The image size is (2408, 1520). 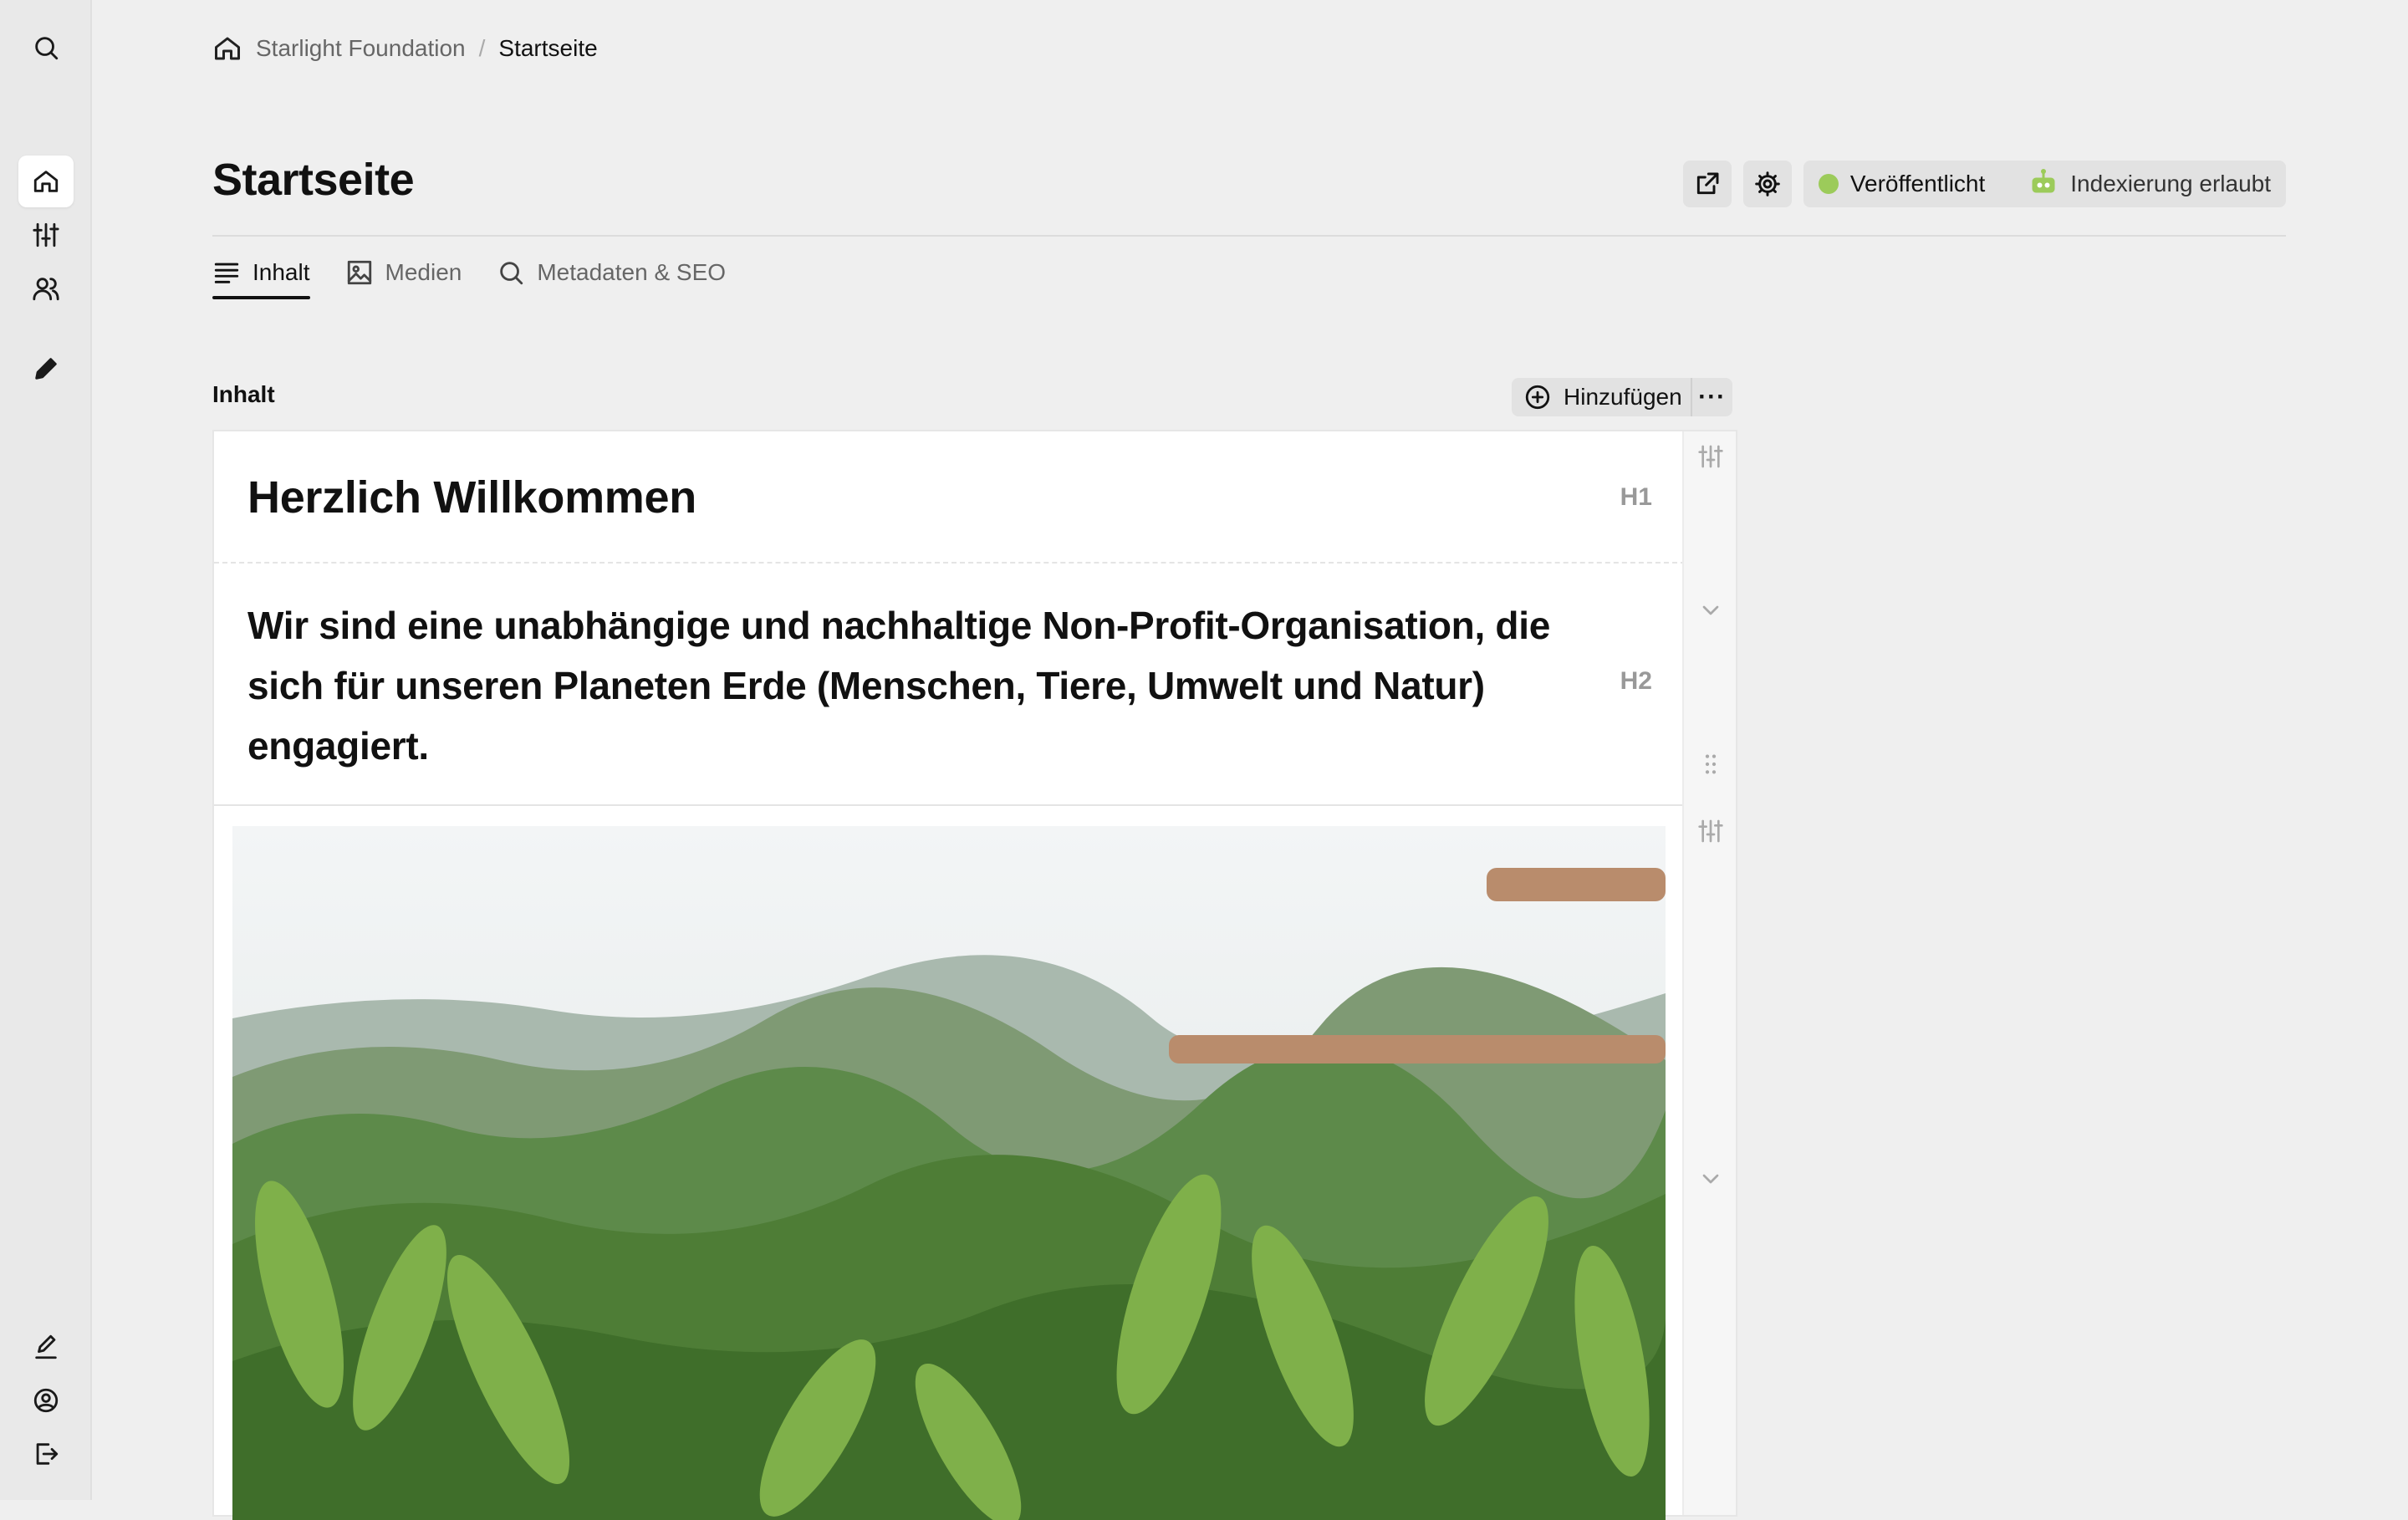 I want to click on tab-inhalt: Inhalt, so click(x=261, y=273).